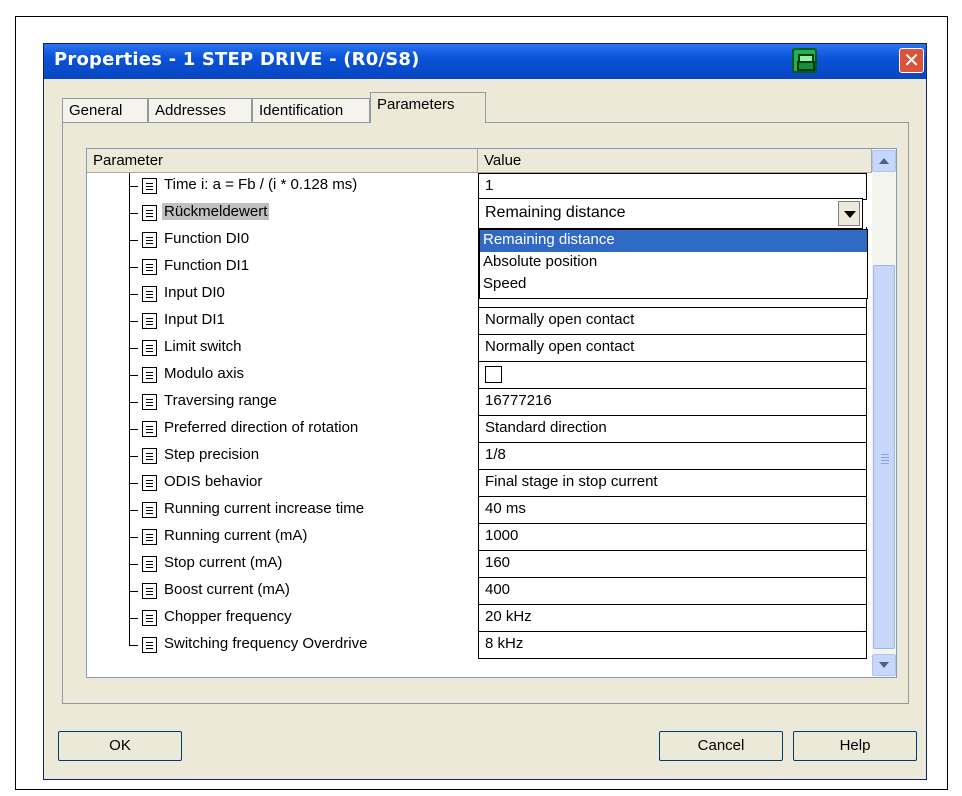  I want to click on table-row: Traversing range 16777216, so click(477, 402).